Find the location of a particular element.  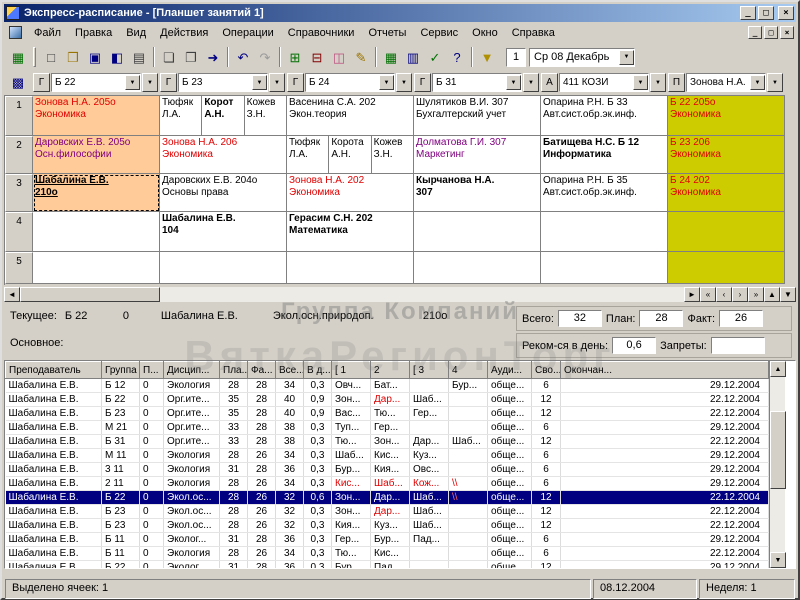

column-combo: Б 24 ▼ is located at coordinates (350, 82).